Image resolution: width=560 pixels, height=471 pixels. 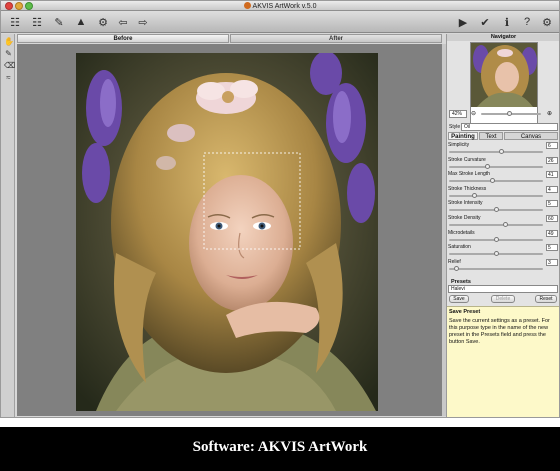 I want to click on akvis-logo-icon, so click(x=247, y=5).